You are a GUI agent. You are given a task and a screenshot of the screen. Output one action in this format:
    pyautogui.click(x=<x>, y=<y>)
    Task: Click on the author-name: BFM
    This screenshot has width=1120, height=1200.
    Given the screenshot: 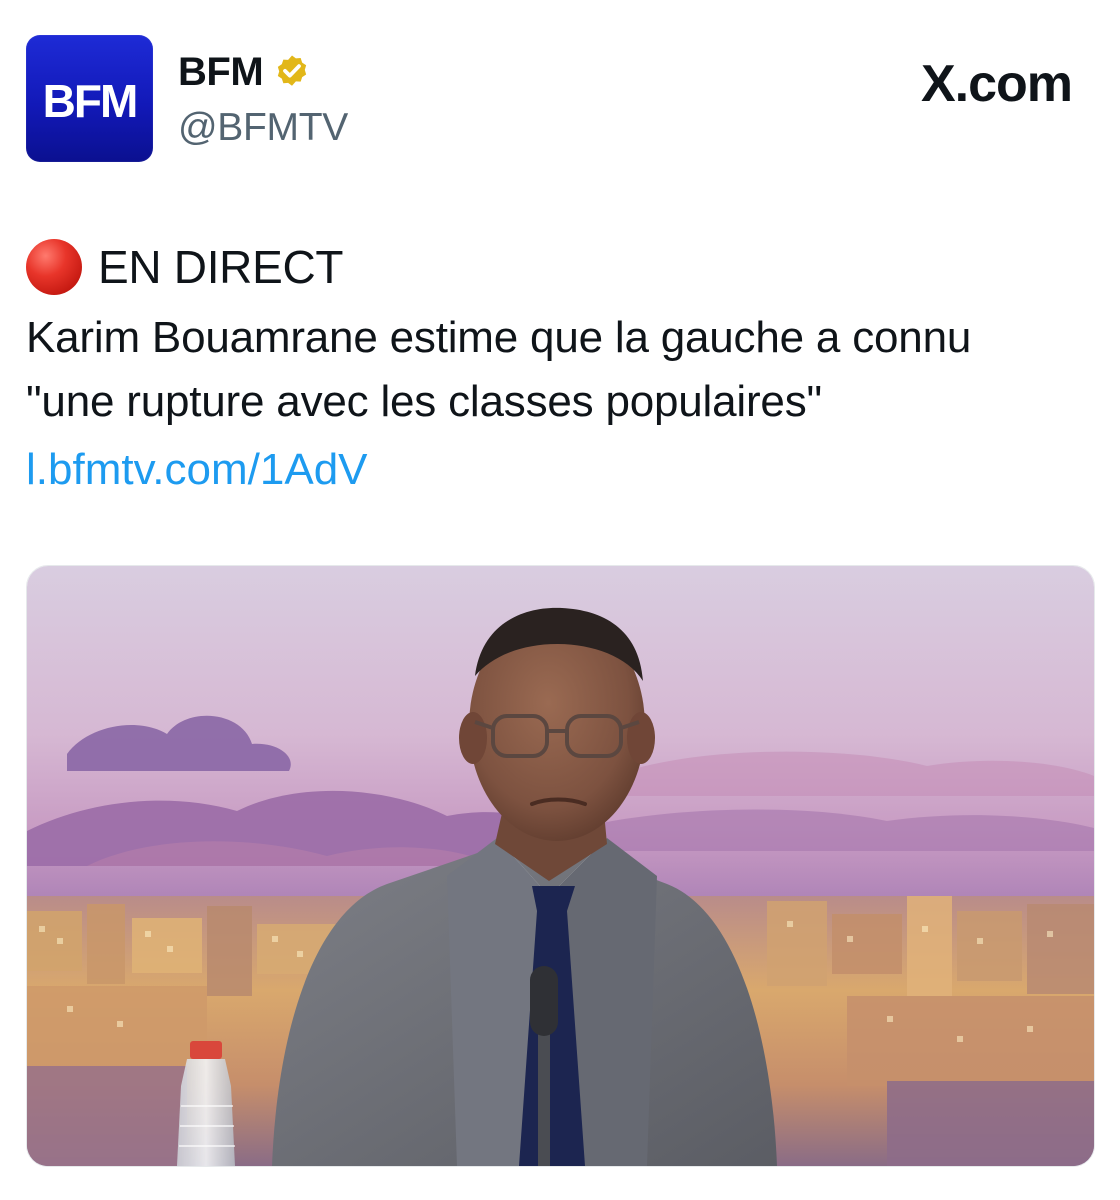 What is the action you would take?
    pyautogui.click(x=221, y=72)
    